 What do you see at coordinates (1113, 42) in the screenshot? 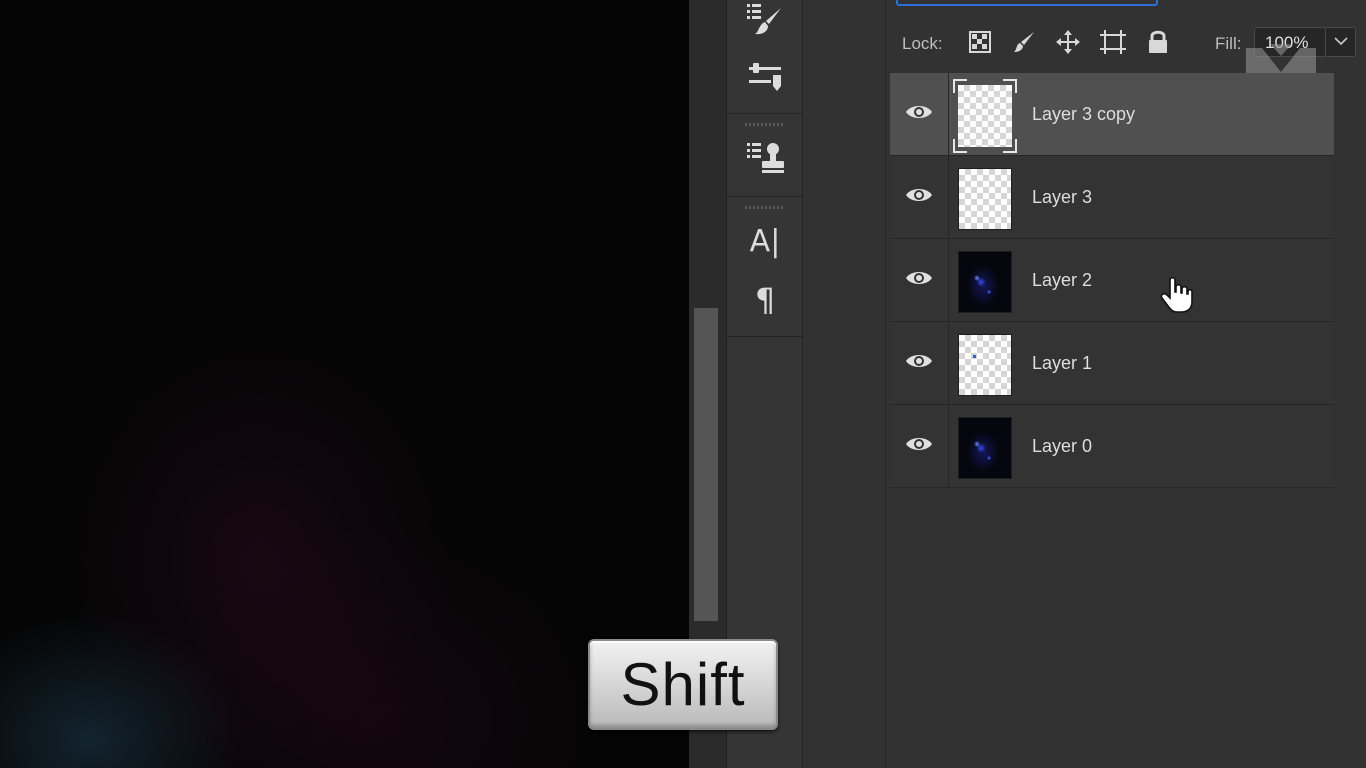
I see `lock-artboard-icon` at bounding box center [1113, 42].